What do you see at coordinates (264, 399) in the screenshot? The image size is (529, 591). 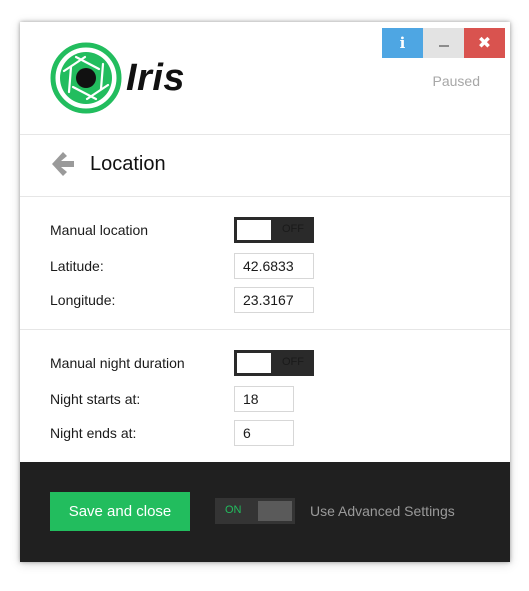 I see `night-starts-input: 18` at bounding box center [264, 399].